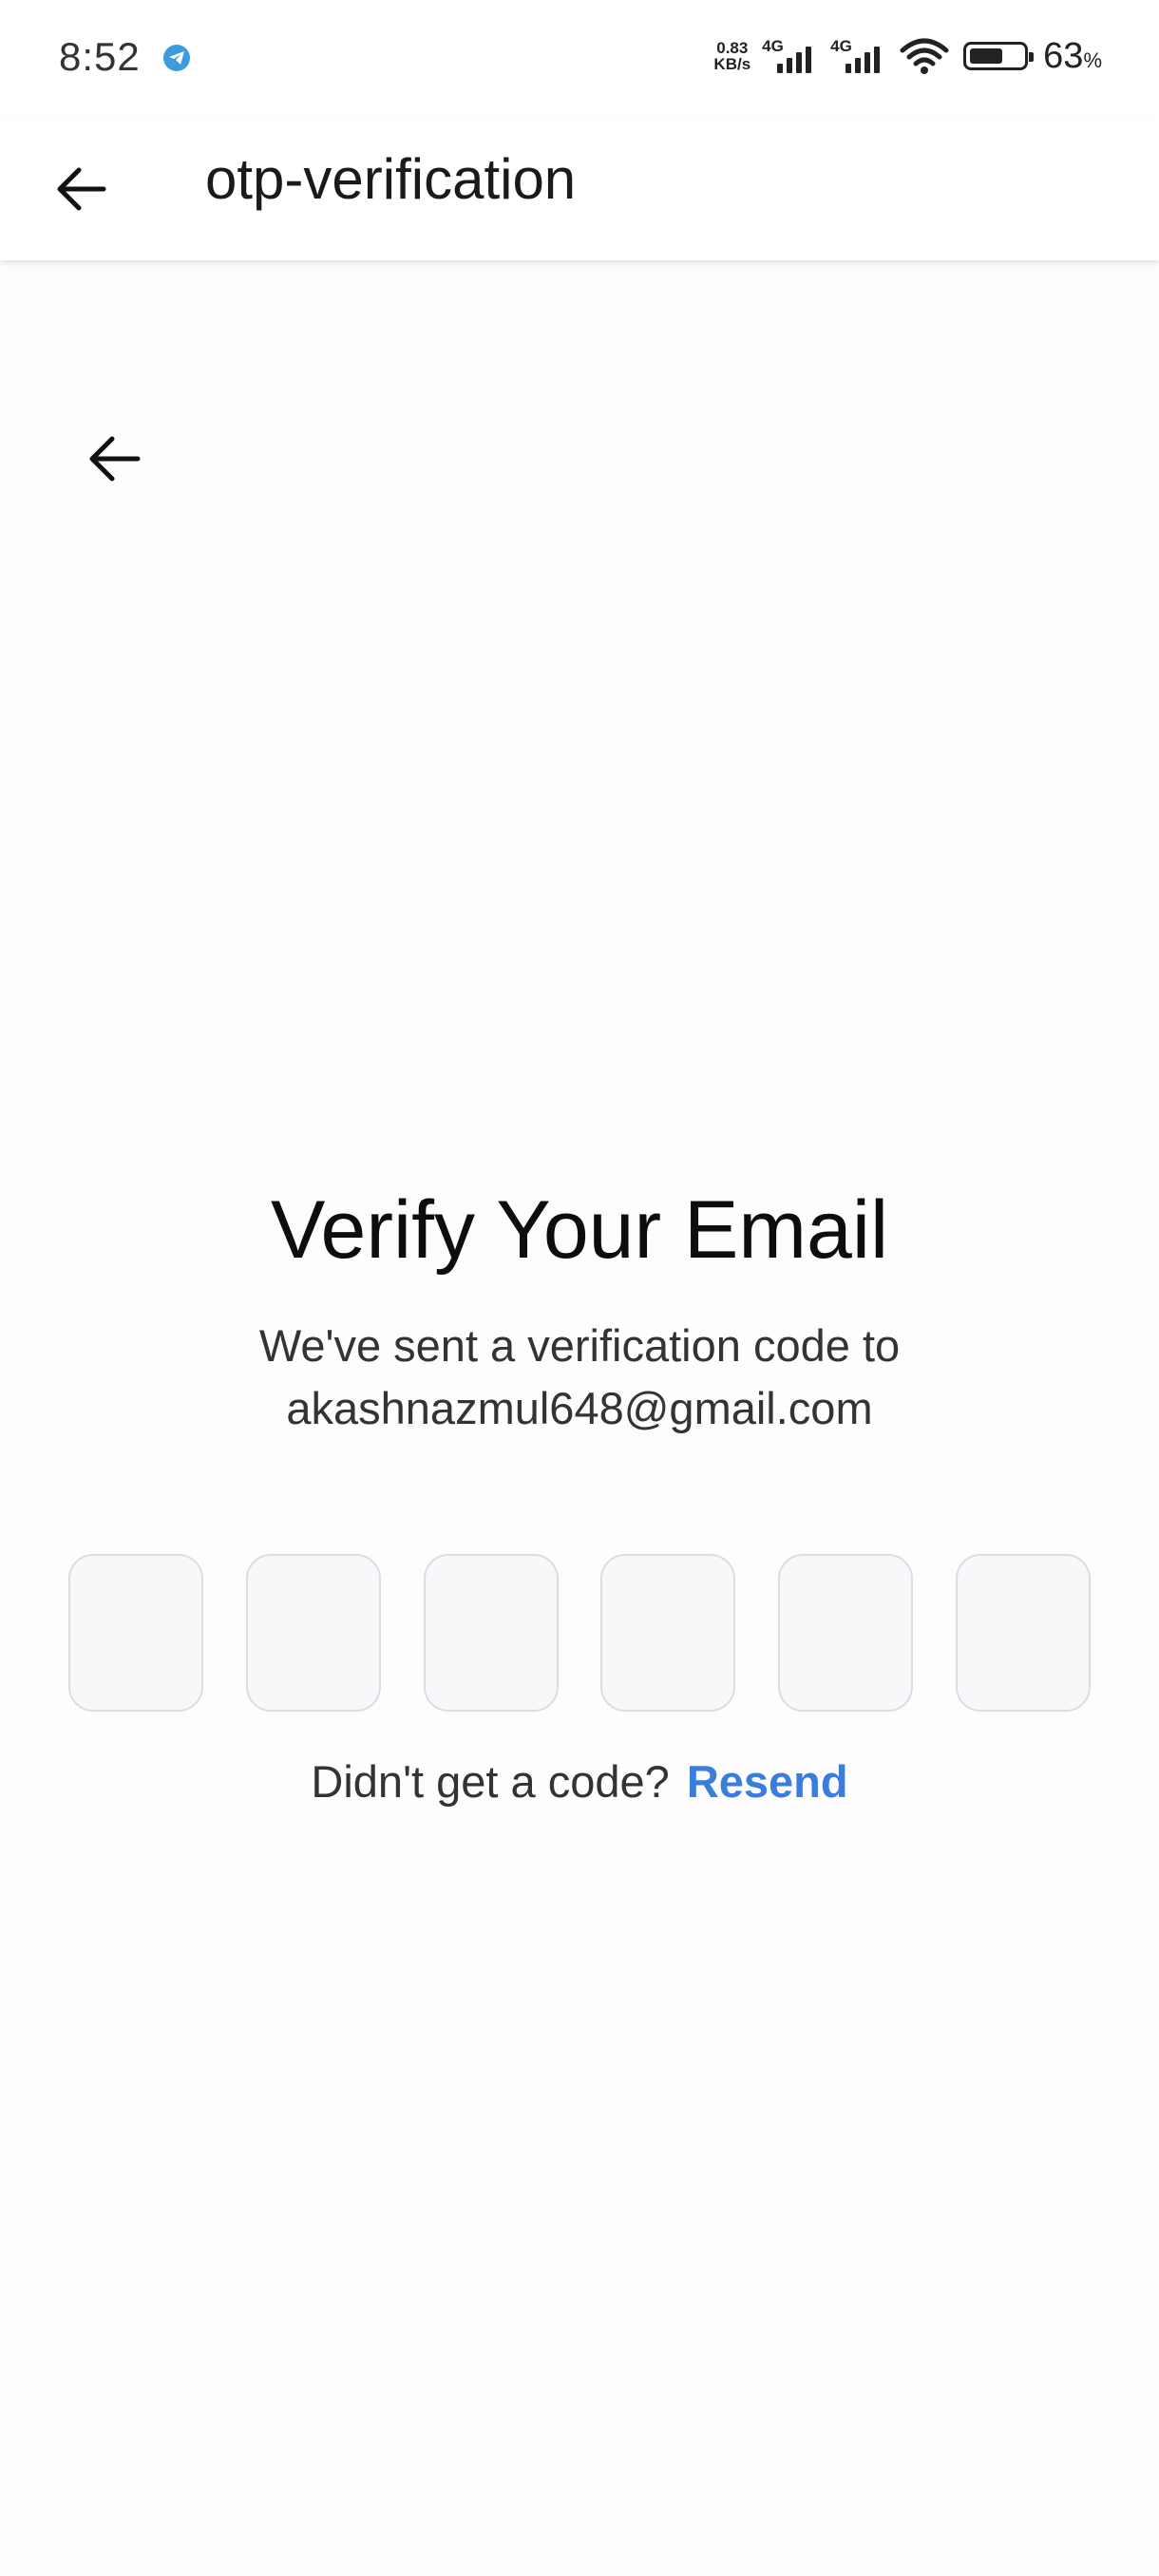 The height and width of the screenshot is (2576, 1159). Describe the element at coordinates (579, 1633) in the screenshot. I see `otp-input-group` at that location.